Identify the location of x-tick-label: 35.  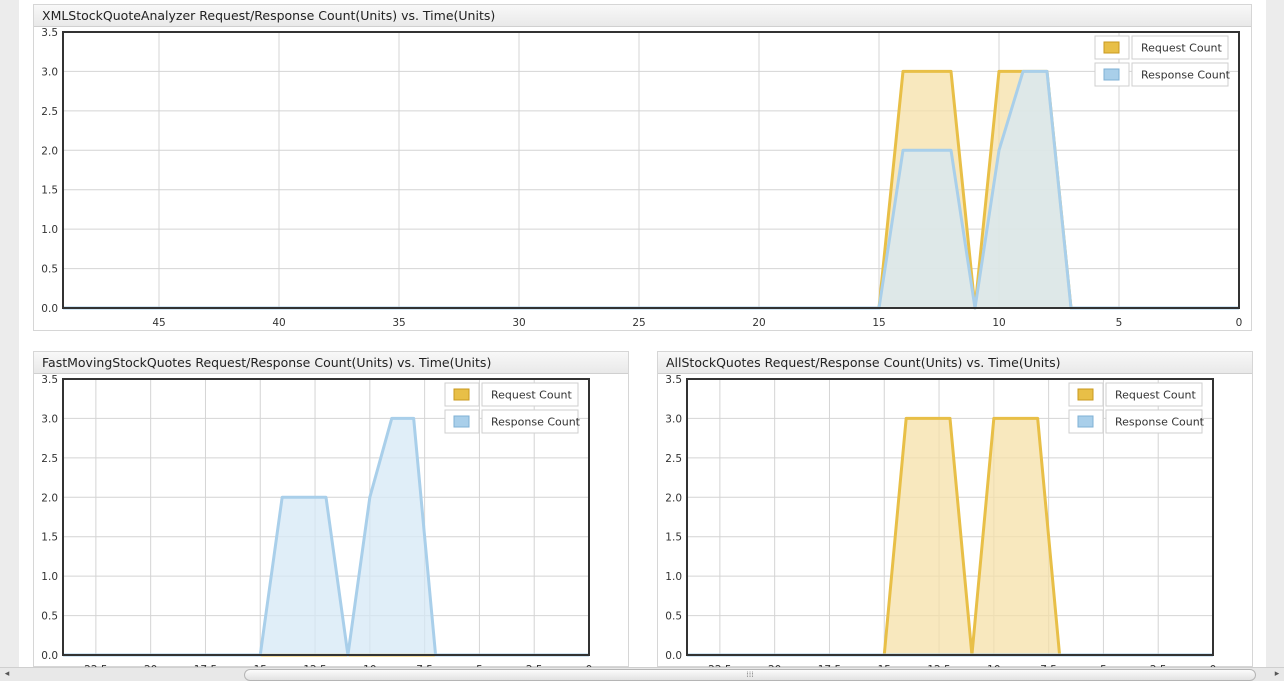
(398, 323).